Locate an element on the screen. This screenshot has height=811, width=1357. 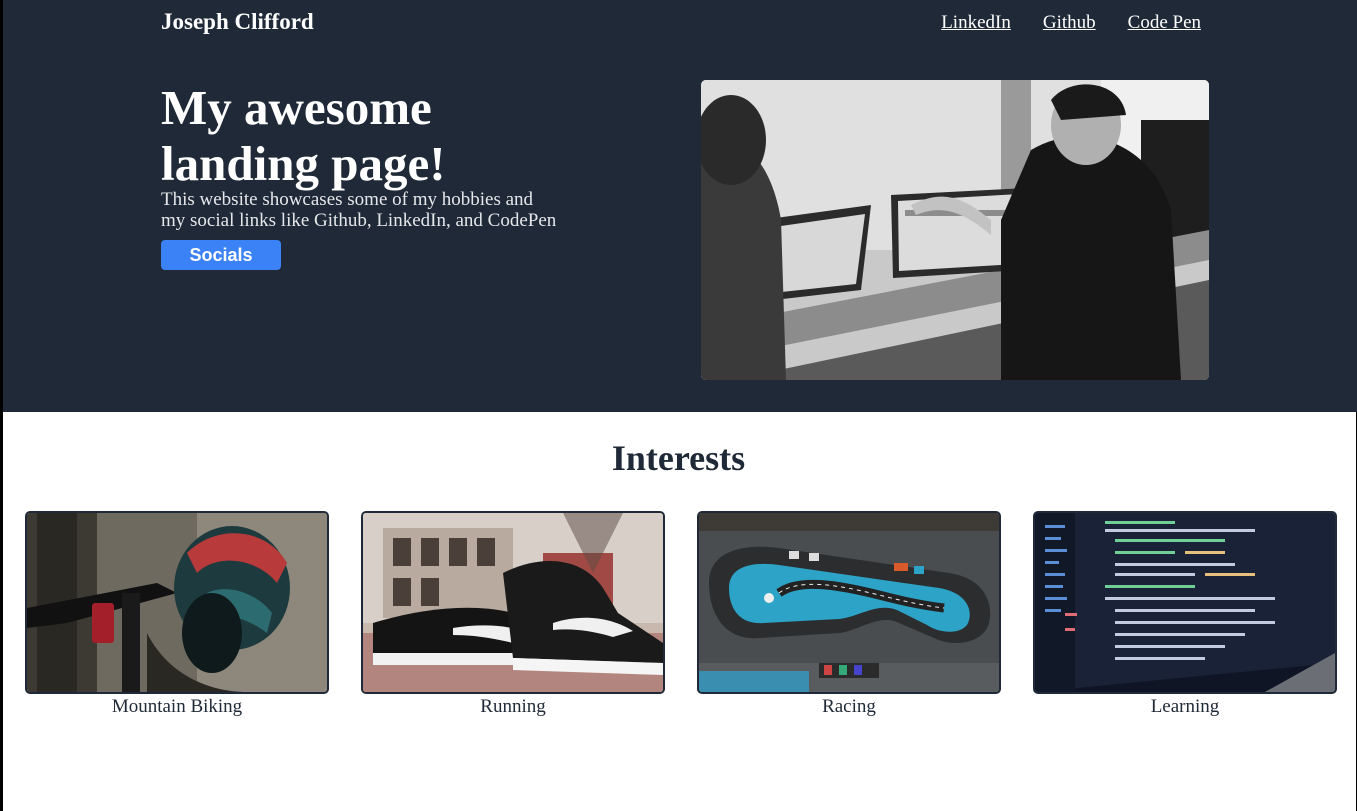
socials-button: Socials is located at coordinates (221, 255).